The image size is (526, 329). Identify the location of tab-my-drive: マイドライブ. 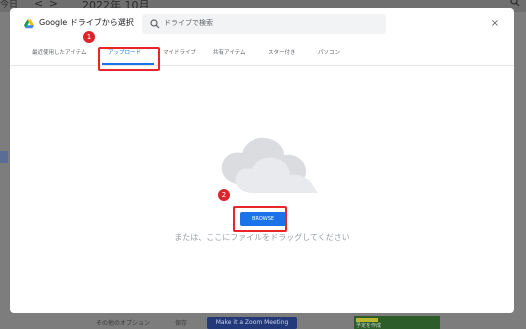
(179, 52).